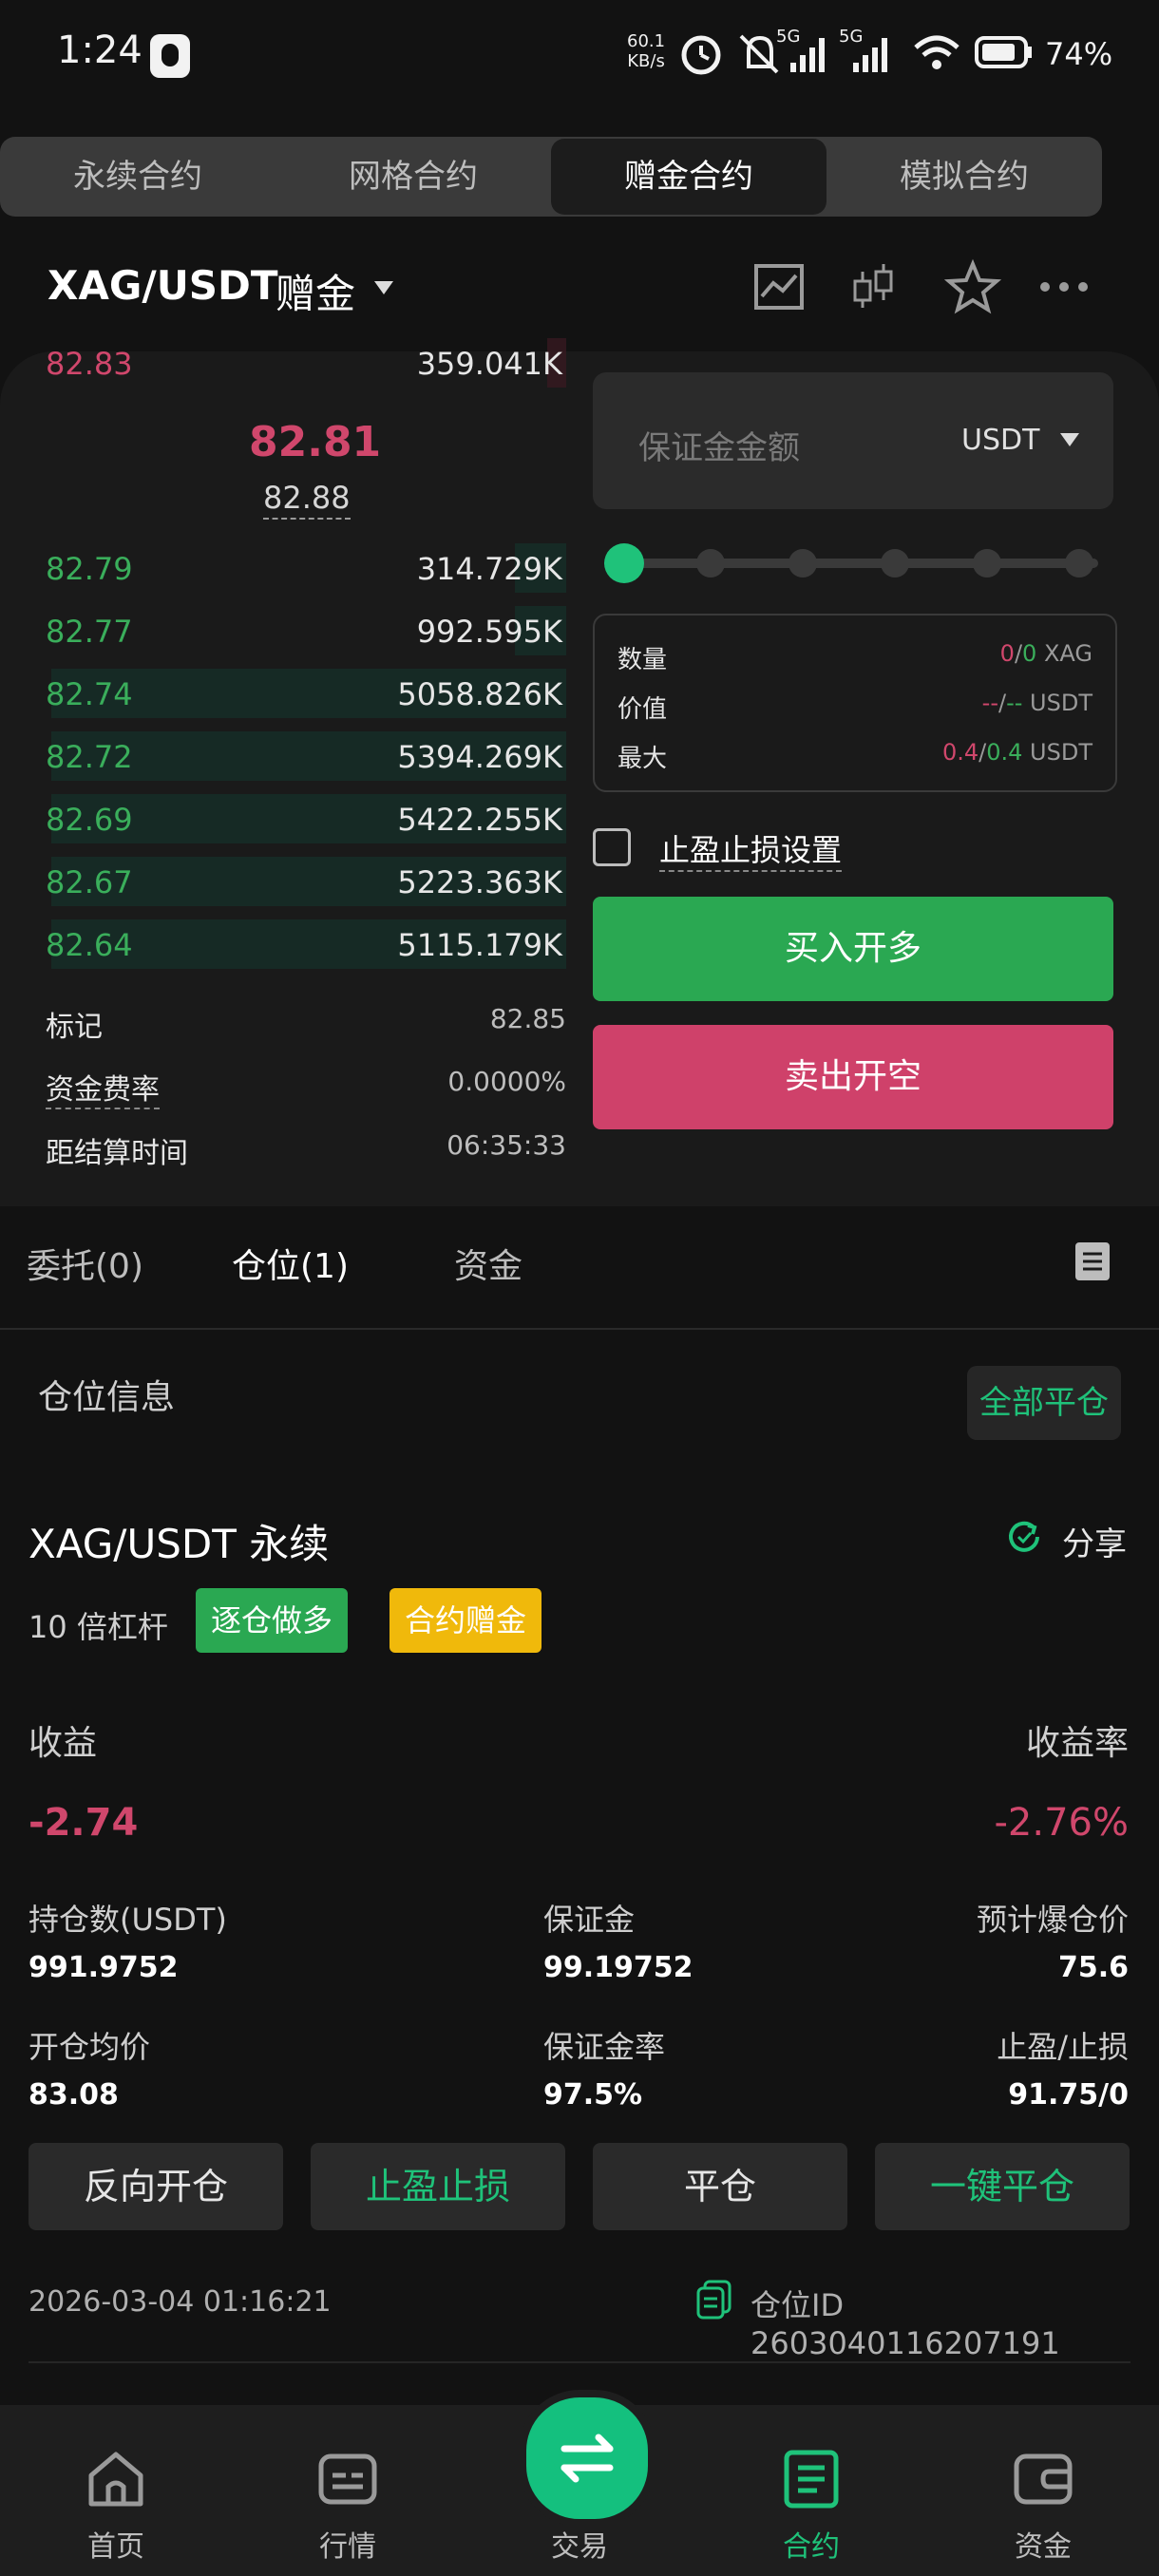 The image size is (1159, 2576). I want to click on tab-grid: 网格合约, so click(413, 177).